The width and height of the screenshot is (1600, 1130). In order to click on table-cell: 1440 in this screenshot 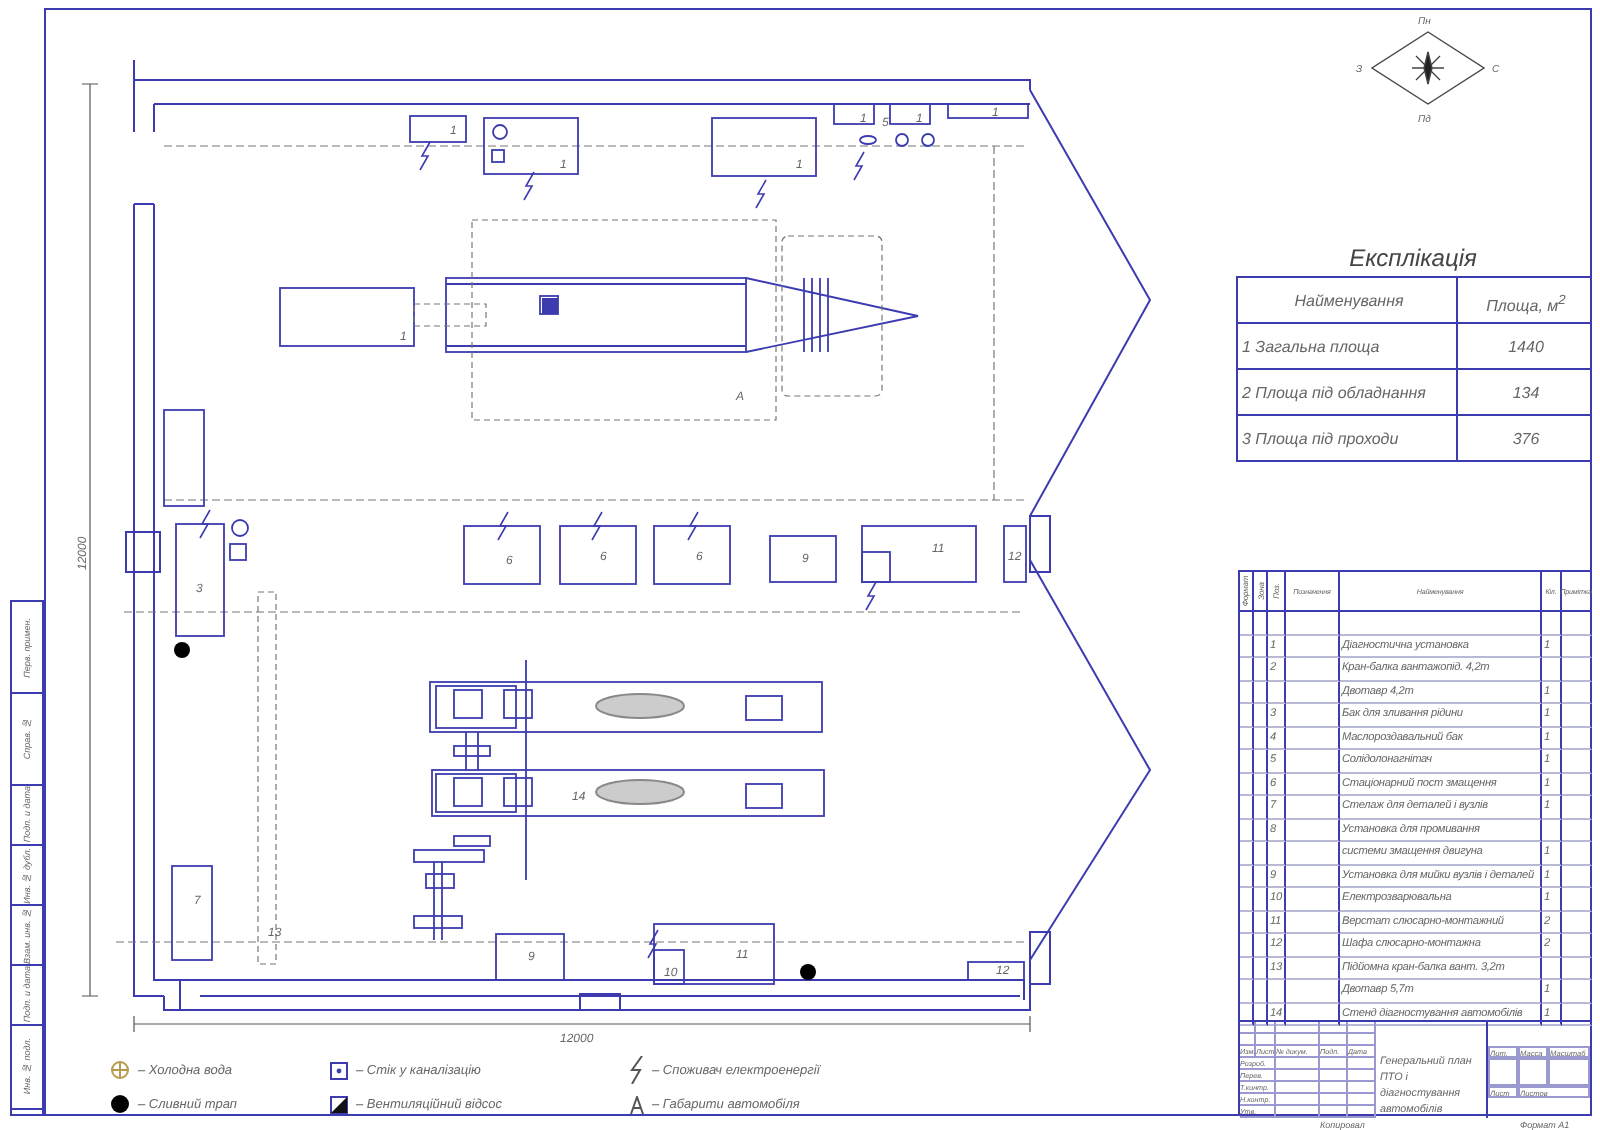, I will do `click(1525, 347)`.